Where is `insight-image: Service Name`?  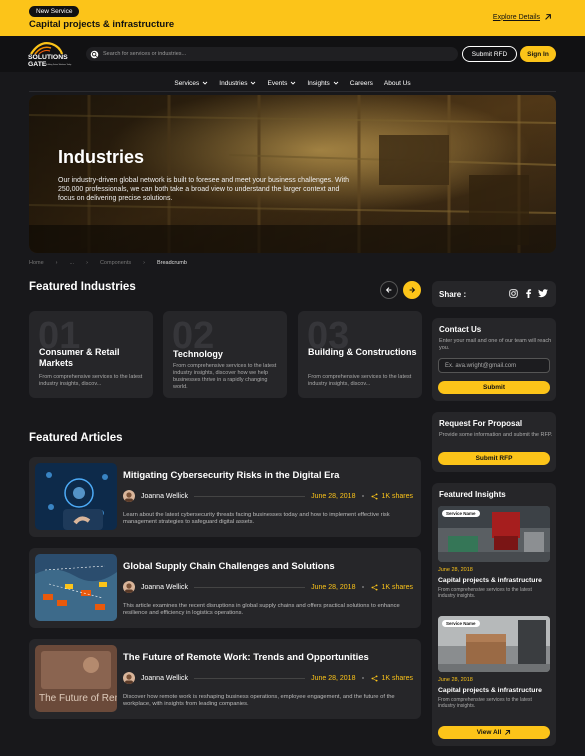 insight-image: Service Name is located at coordinates (494, 534).